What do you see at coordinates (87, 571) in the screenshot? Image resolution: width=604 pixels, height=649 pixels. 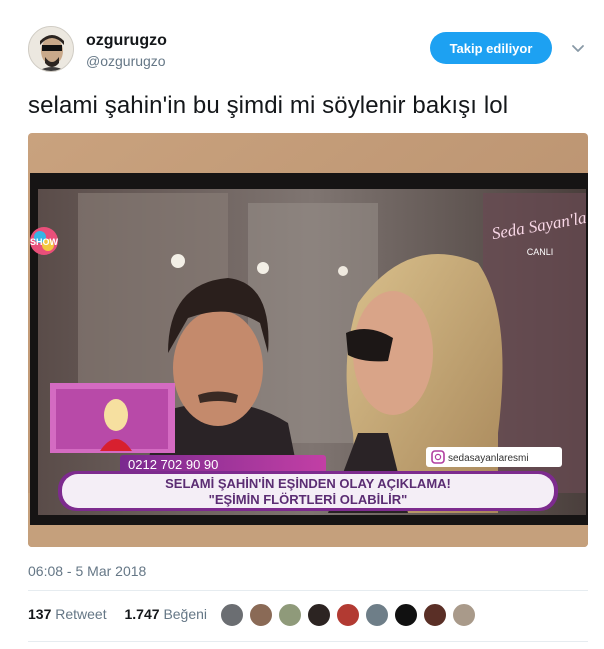 I see `tweet-timestamp: 06:08 - 5 Mar 2018` at bounding box center [87, 571].